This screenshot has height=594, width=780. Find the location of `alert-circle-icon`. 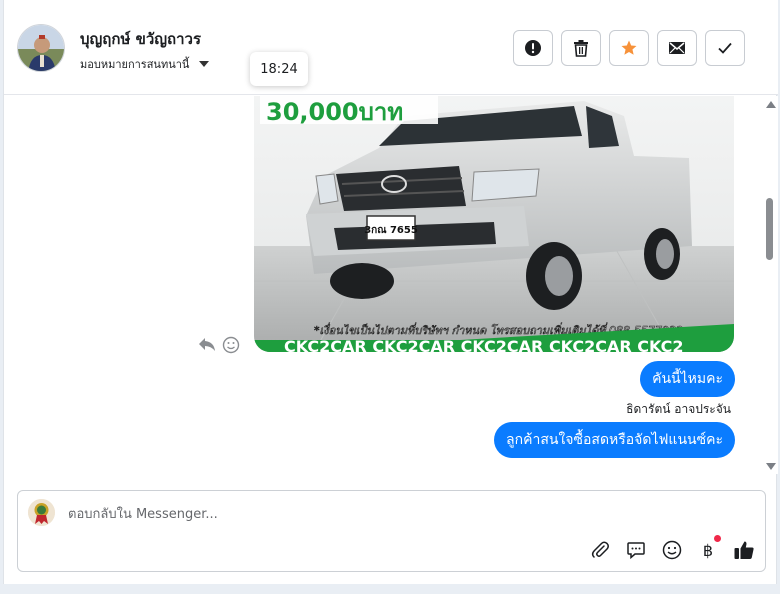

alert-circle-icon is located at coordinates (533, 48).